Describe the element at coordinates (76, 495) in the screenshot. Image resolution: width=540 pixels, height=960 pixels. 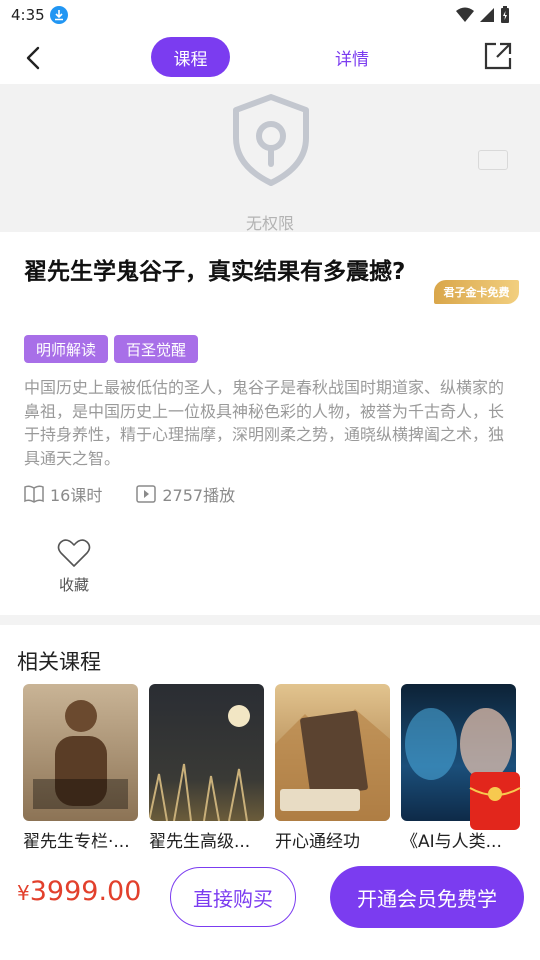
I see `lessons-count: 16课时` at that location.